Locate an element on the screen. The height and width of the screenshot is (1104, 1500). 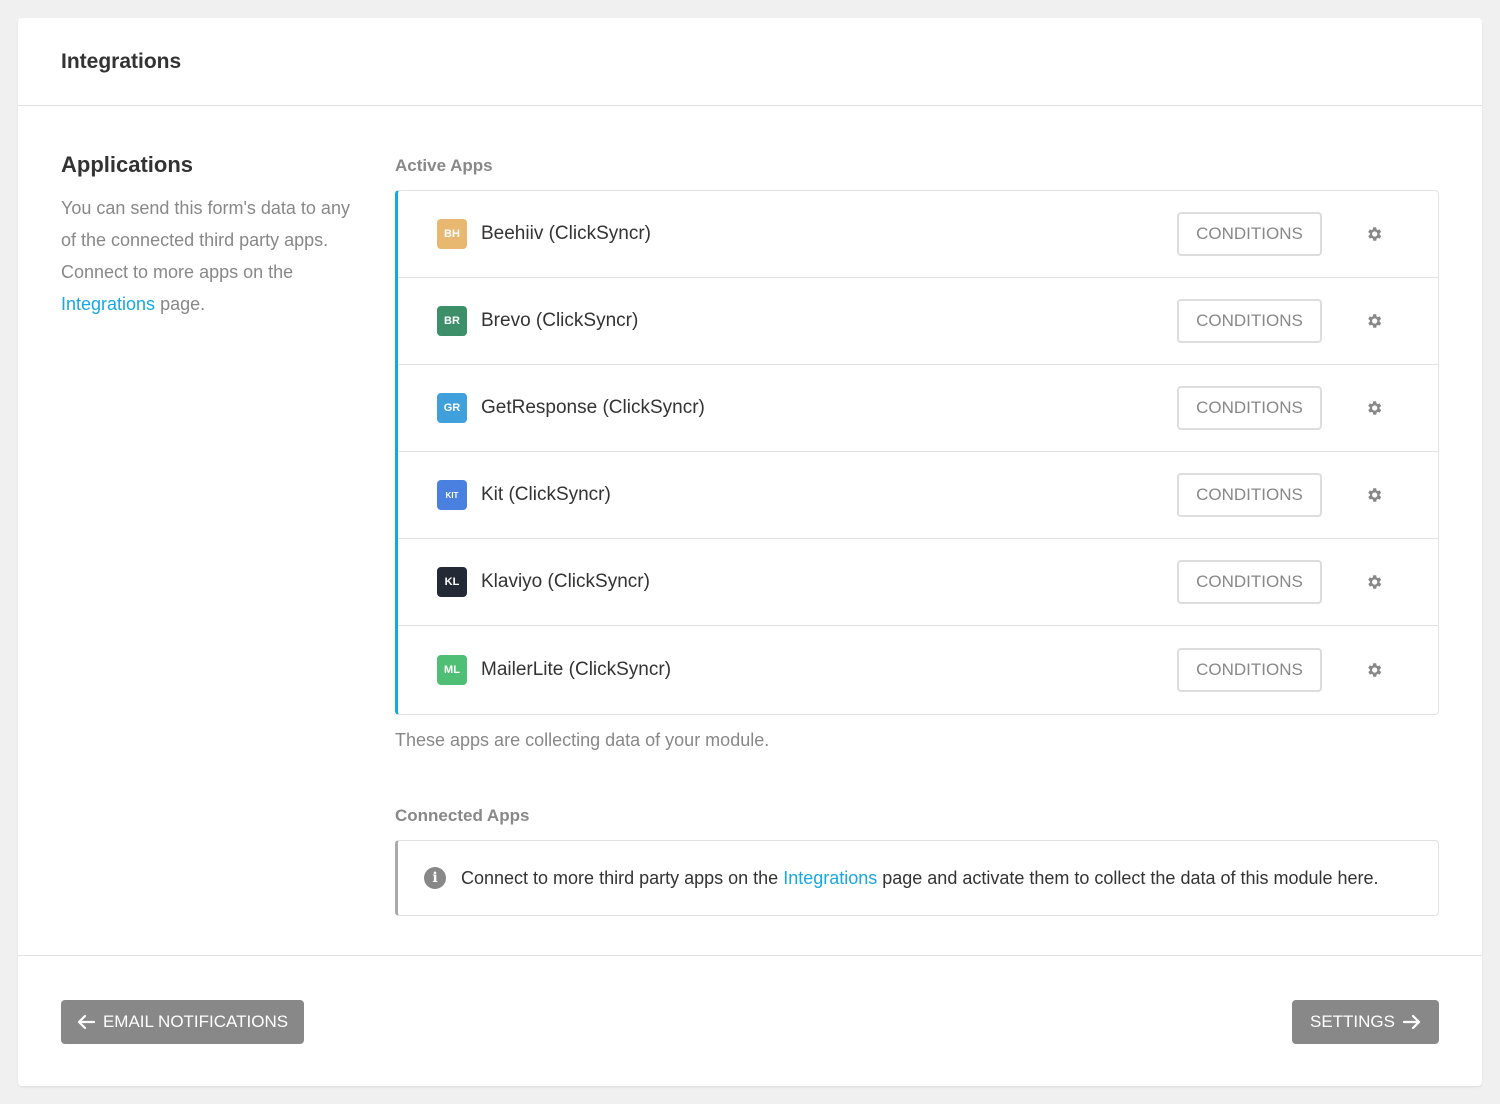
info-icon: i is located at coordinates (435, 878).